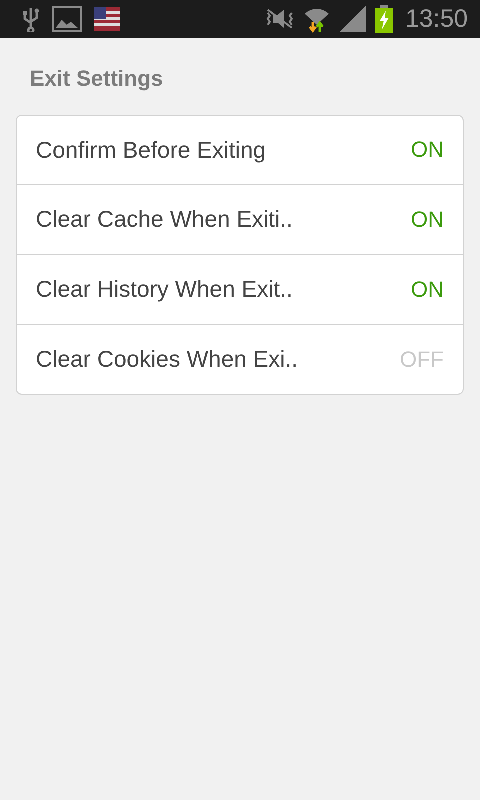 The height and width of the screenshot is (800, 480). Describe the element at coordinates (164, 219) in the screenshot. I see `setting-label: Clear Cache When Exiti..` at that location.